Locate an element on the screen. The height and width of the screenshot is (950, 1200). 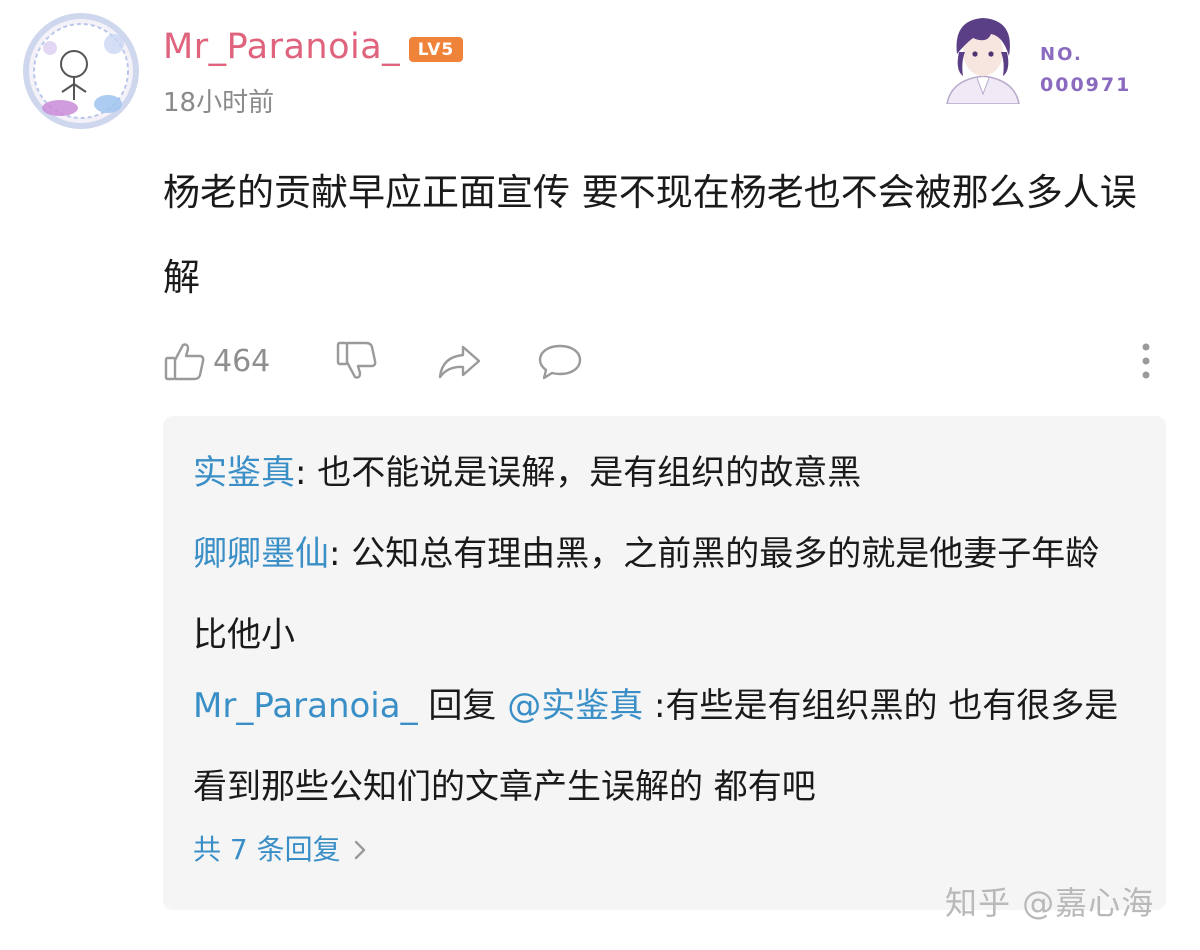
dislike-button is located at coordinates (357, 361).